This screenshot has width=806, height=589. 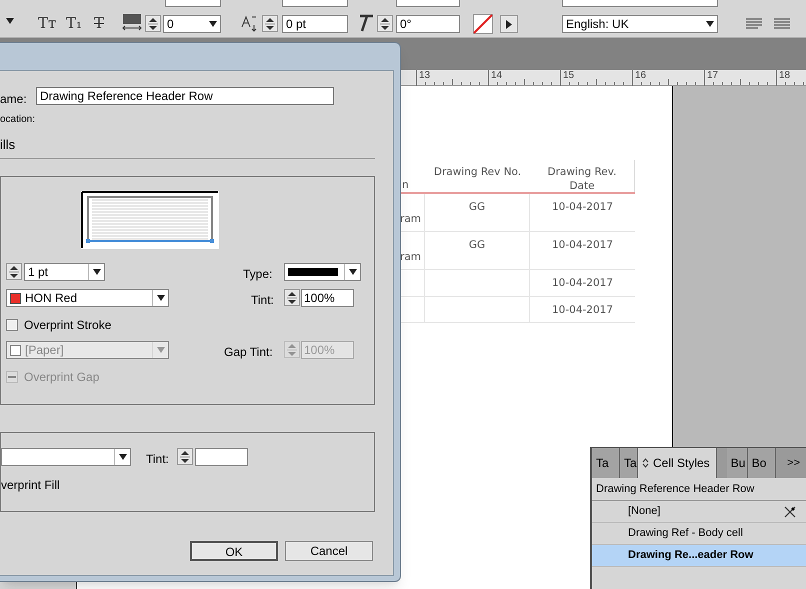 I want to click on tint-field: 100%, so click(x=327, y=298).